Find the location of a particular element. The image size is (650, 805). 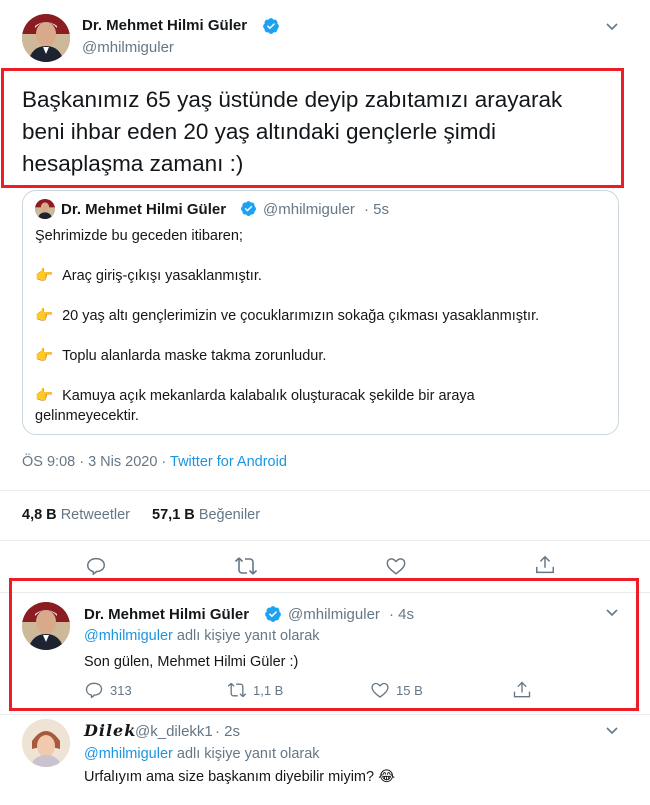

retweets-label: Retweetler is located at coordinates (95, 515).